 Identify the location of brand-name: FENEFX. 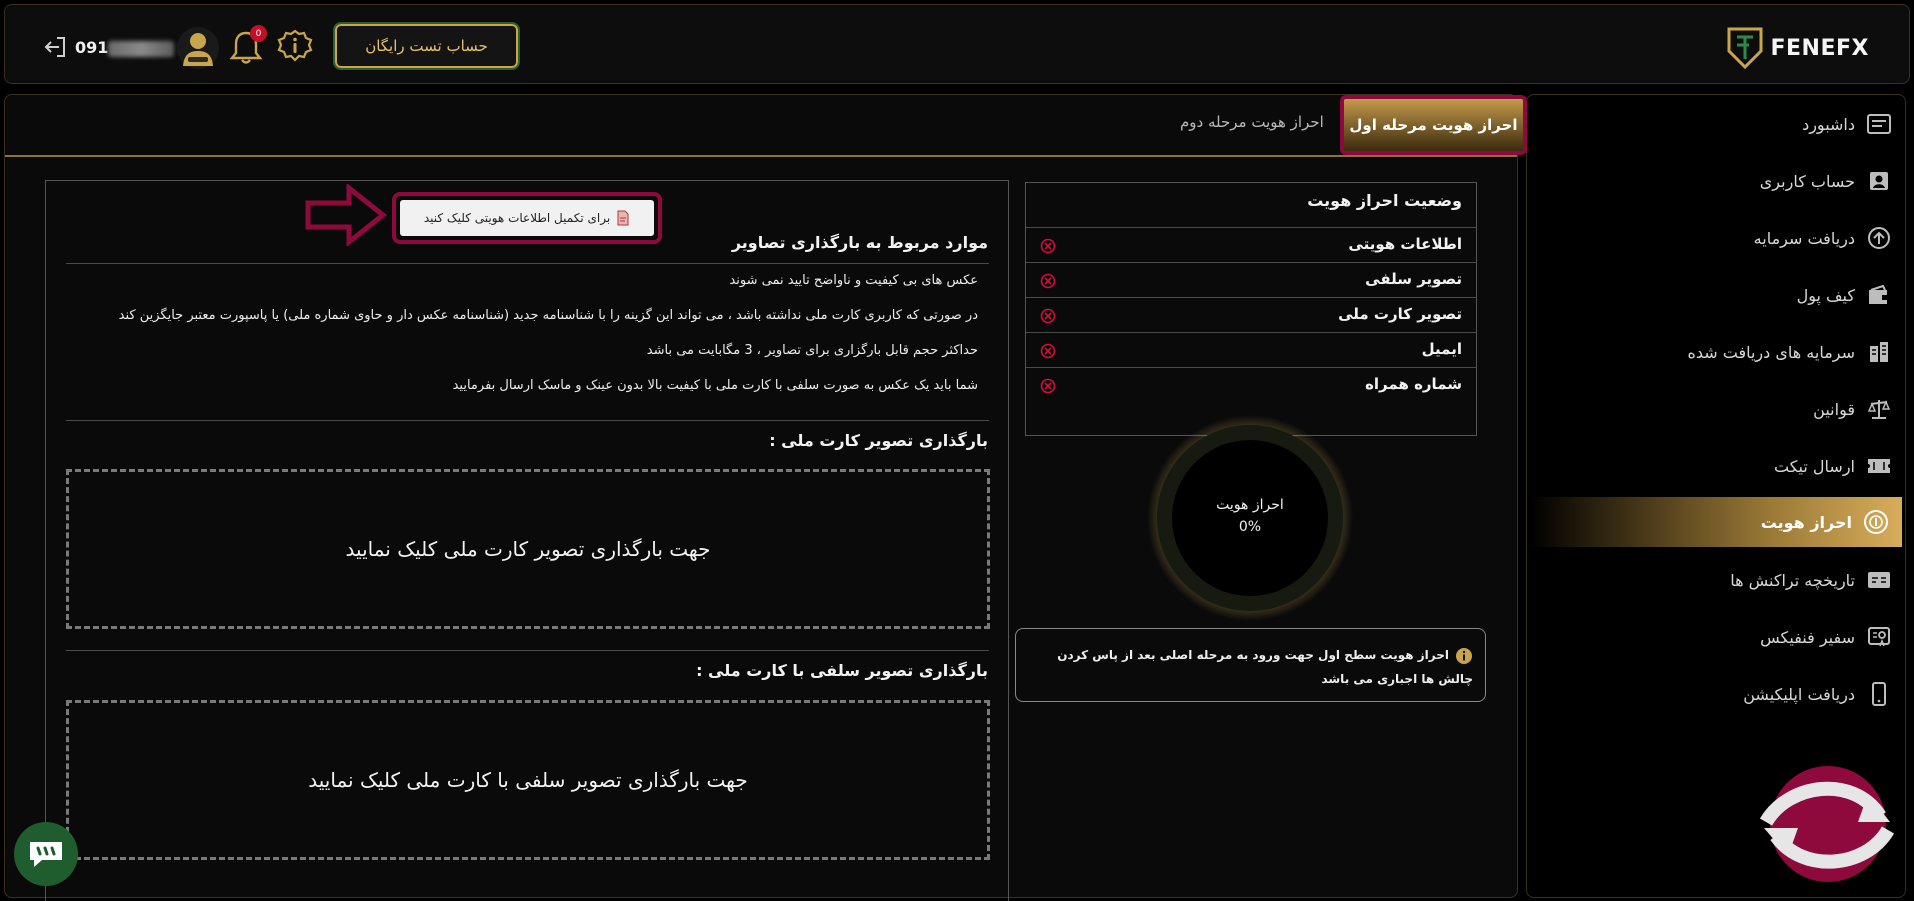
(1819, 48).